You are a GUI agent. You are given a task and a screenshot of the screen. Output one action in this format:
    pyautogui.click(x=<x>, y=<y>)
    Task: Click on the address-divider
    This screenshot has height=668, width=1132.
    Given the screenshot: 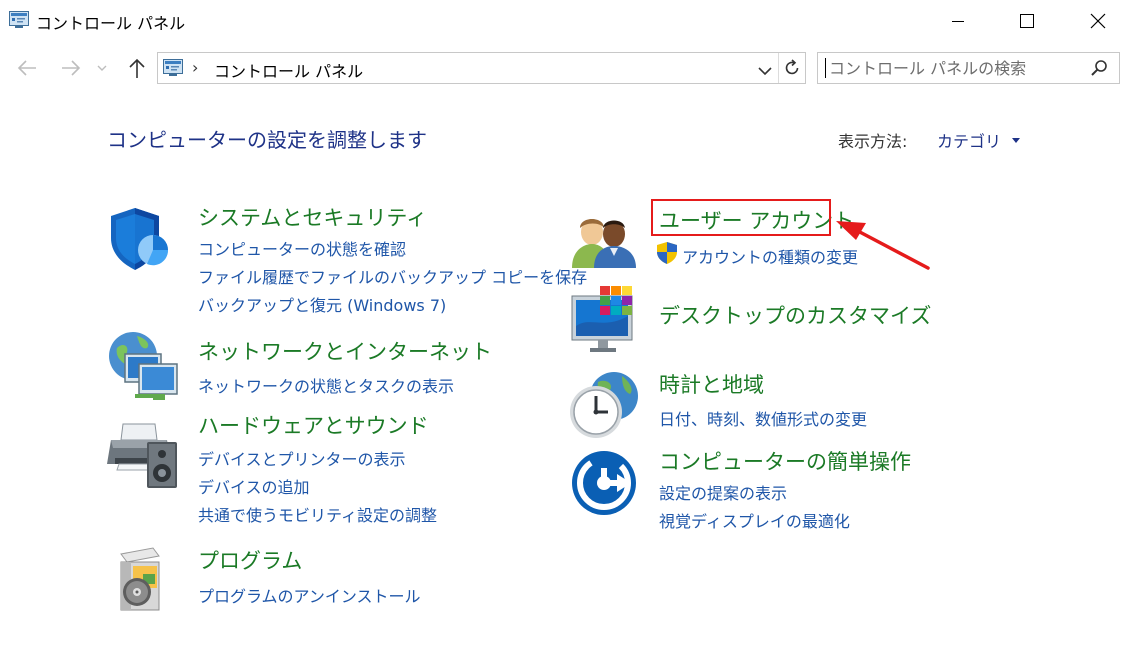 What is the action you would take?
    pyautogui.click(x=778, y=68)
    